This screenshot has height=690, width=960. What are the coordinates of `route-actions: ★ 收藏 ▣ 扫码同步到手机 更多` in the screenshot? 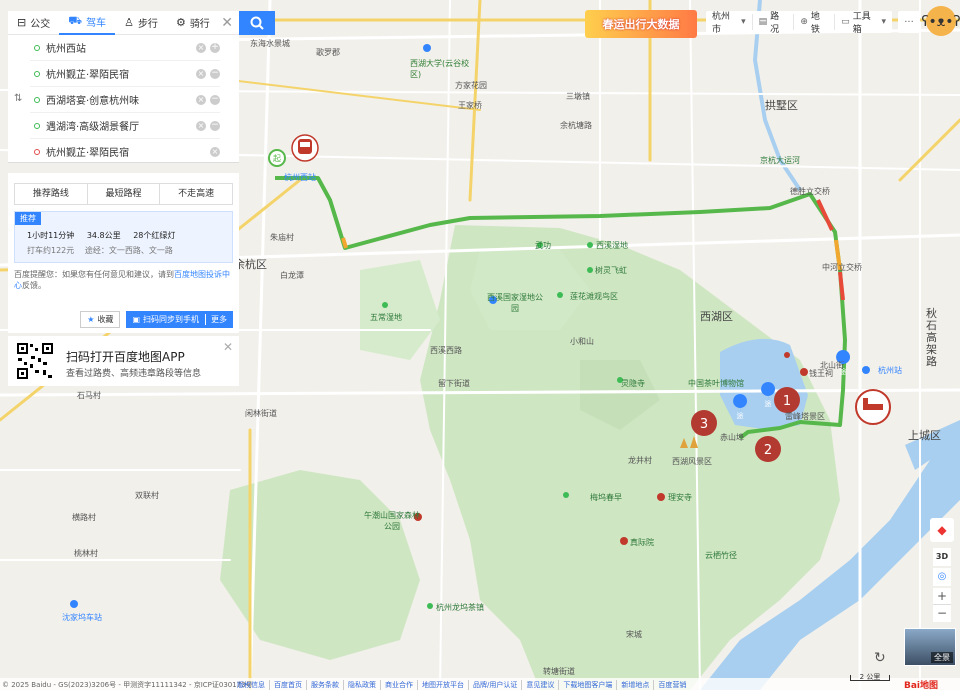 It's located at (156, 319).